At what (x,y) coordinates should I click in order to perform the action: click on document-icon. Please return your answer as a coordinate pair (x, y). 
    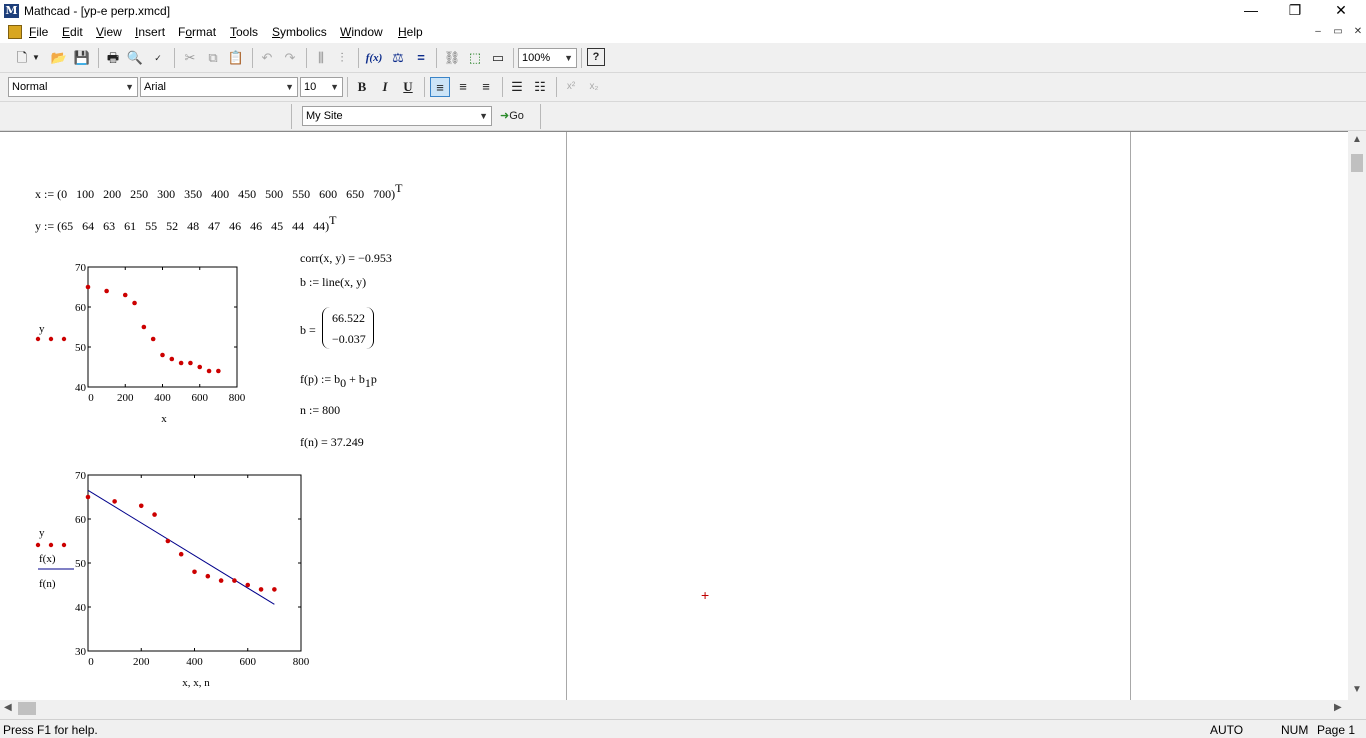
    Looking at the image, I should click on (15, 32).